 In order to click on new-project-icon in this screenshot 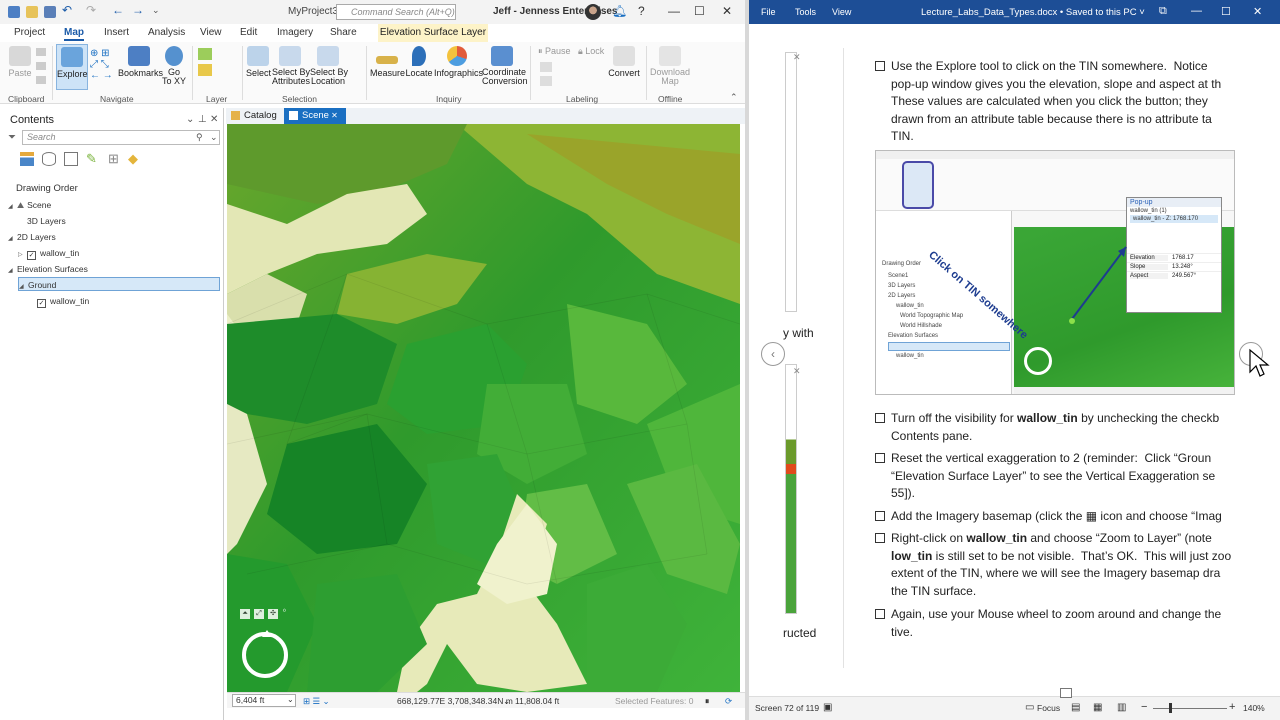, I will do `click(14, 12)`.